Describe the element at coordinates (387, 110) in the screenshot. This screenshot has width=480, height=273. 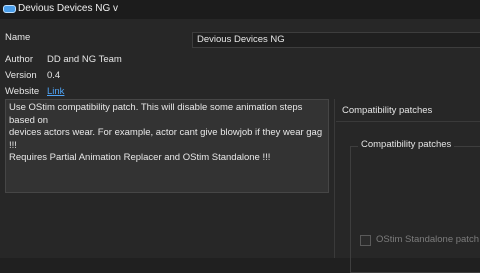
I see `compat-section-title: Compatibility patches` at that location.